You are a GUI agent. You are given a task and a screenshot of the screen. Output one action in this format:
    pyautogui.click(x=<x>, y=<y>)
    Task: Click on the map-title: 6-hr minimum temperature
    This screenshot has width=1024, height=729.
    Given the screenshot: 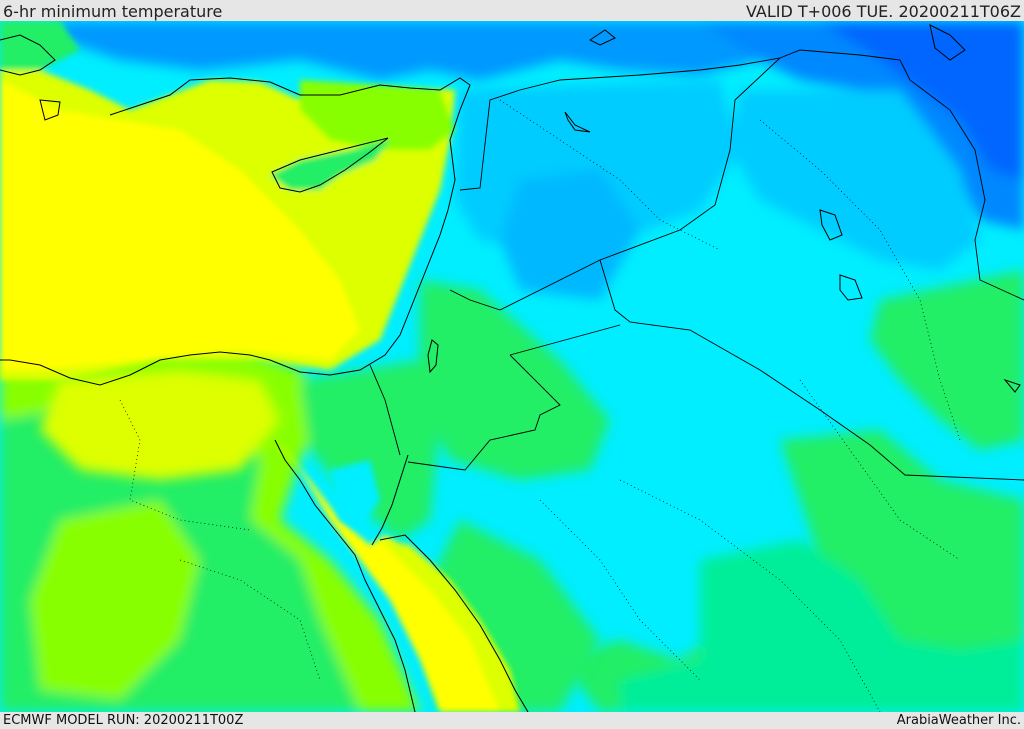 What is the action you would take?
    pyautogui.click(x=113, y=11)
    